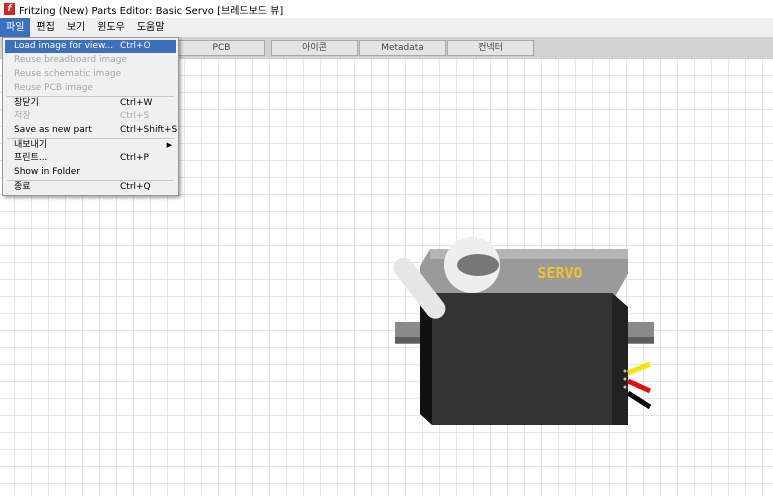  Describe the element at coordinates (402, 48) in the screenshot. I see `tab-metadata: Metadata` at that location.